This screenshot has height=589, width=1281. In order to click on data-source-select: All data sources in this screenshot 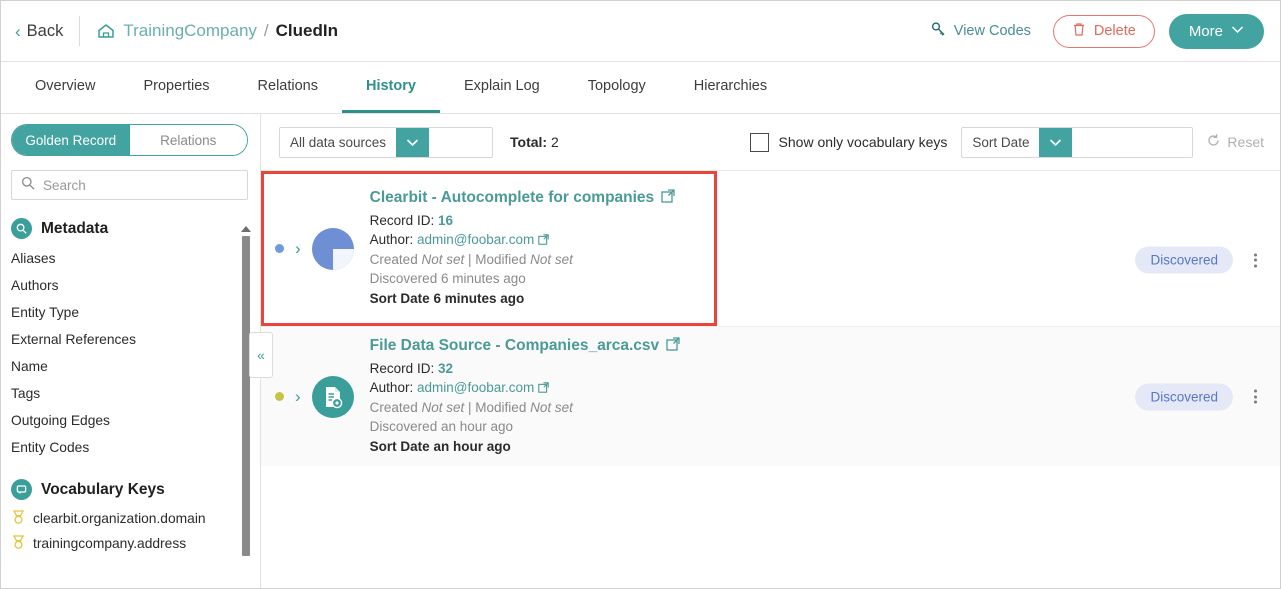, I will do `click(386, 142)`.